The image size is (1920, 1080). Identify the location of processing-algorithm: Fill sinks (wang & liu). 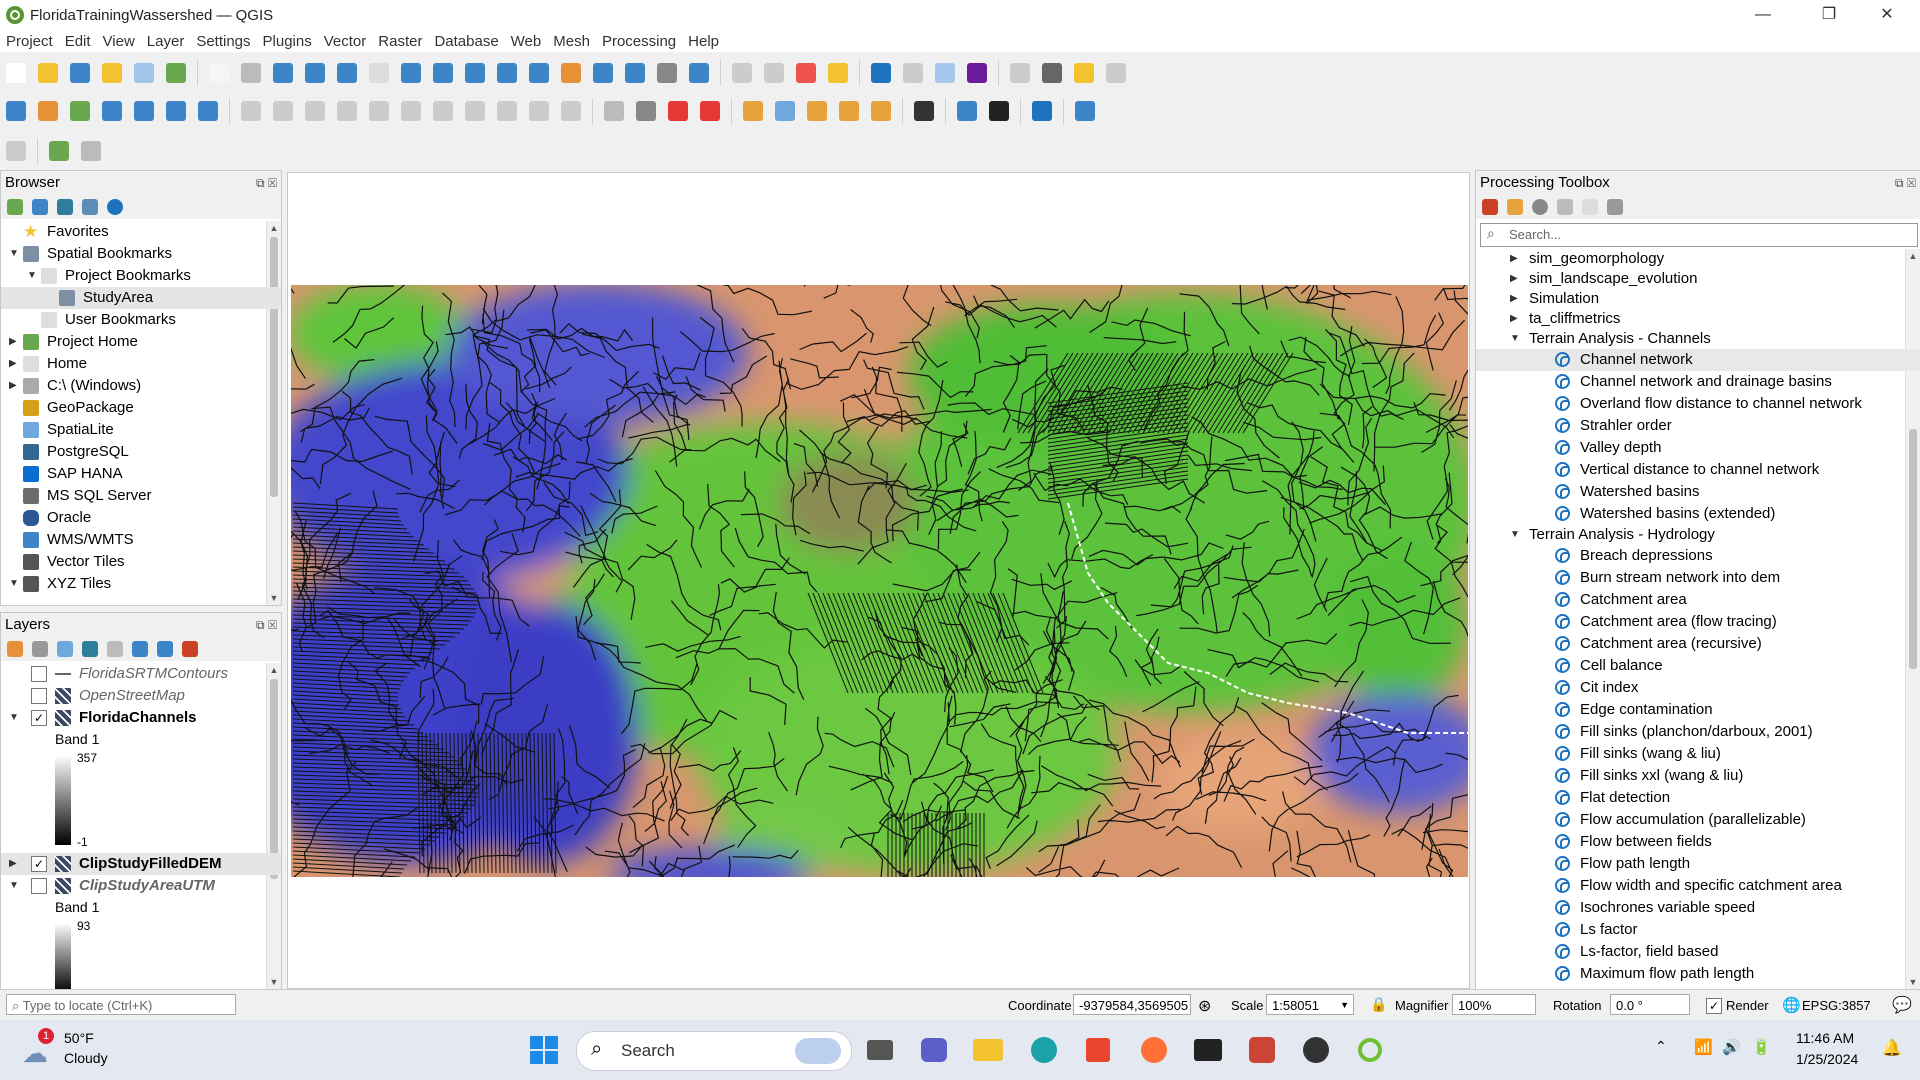
(1698, 754).